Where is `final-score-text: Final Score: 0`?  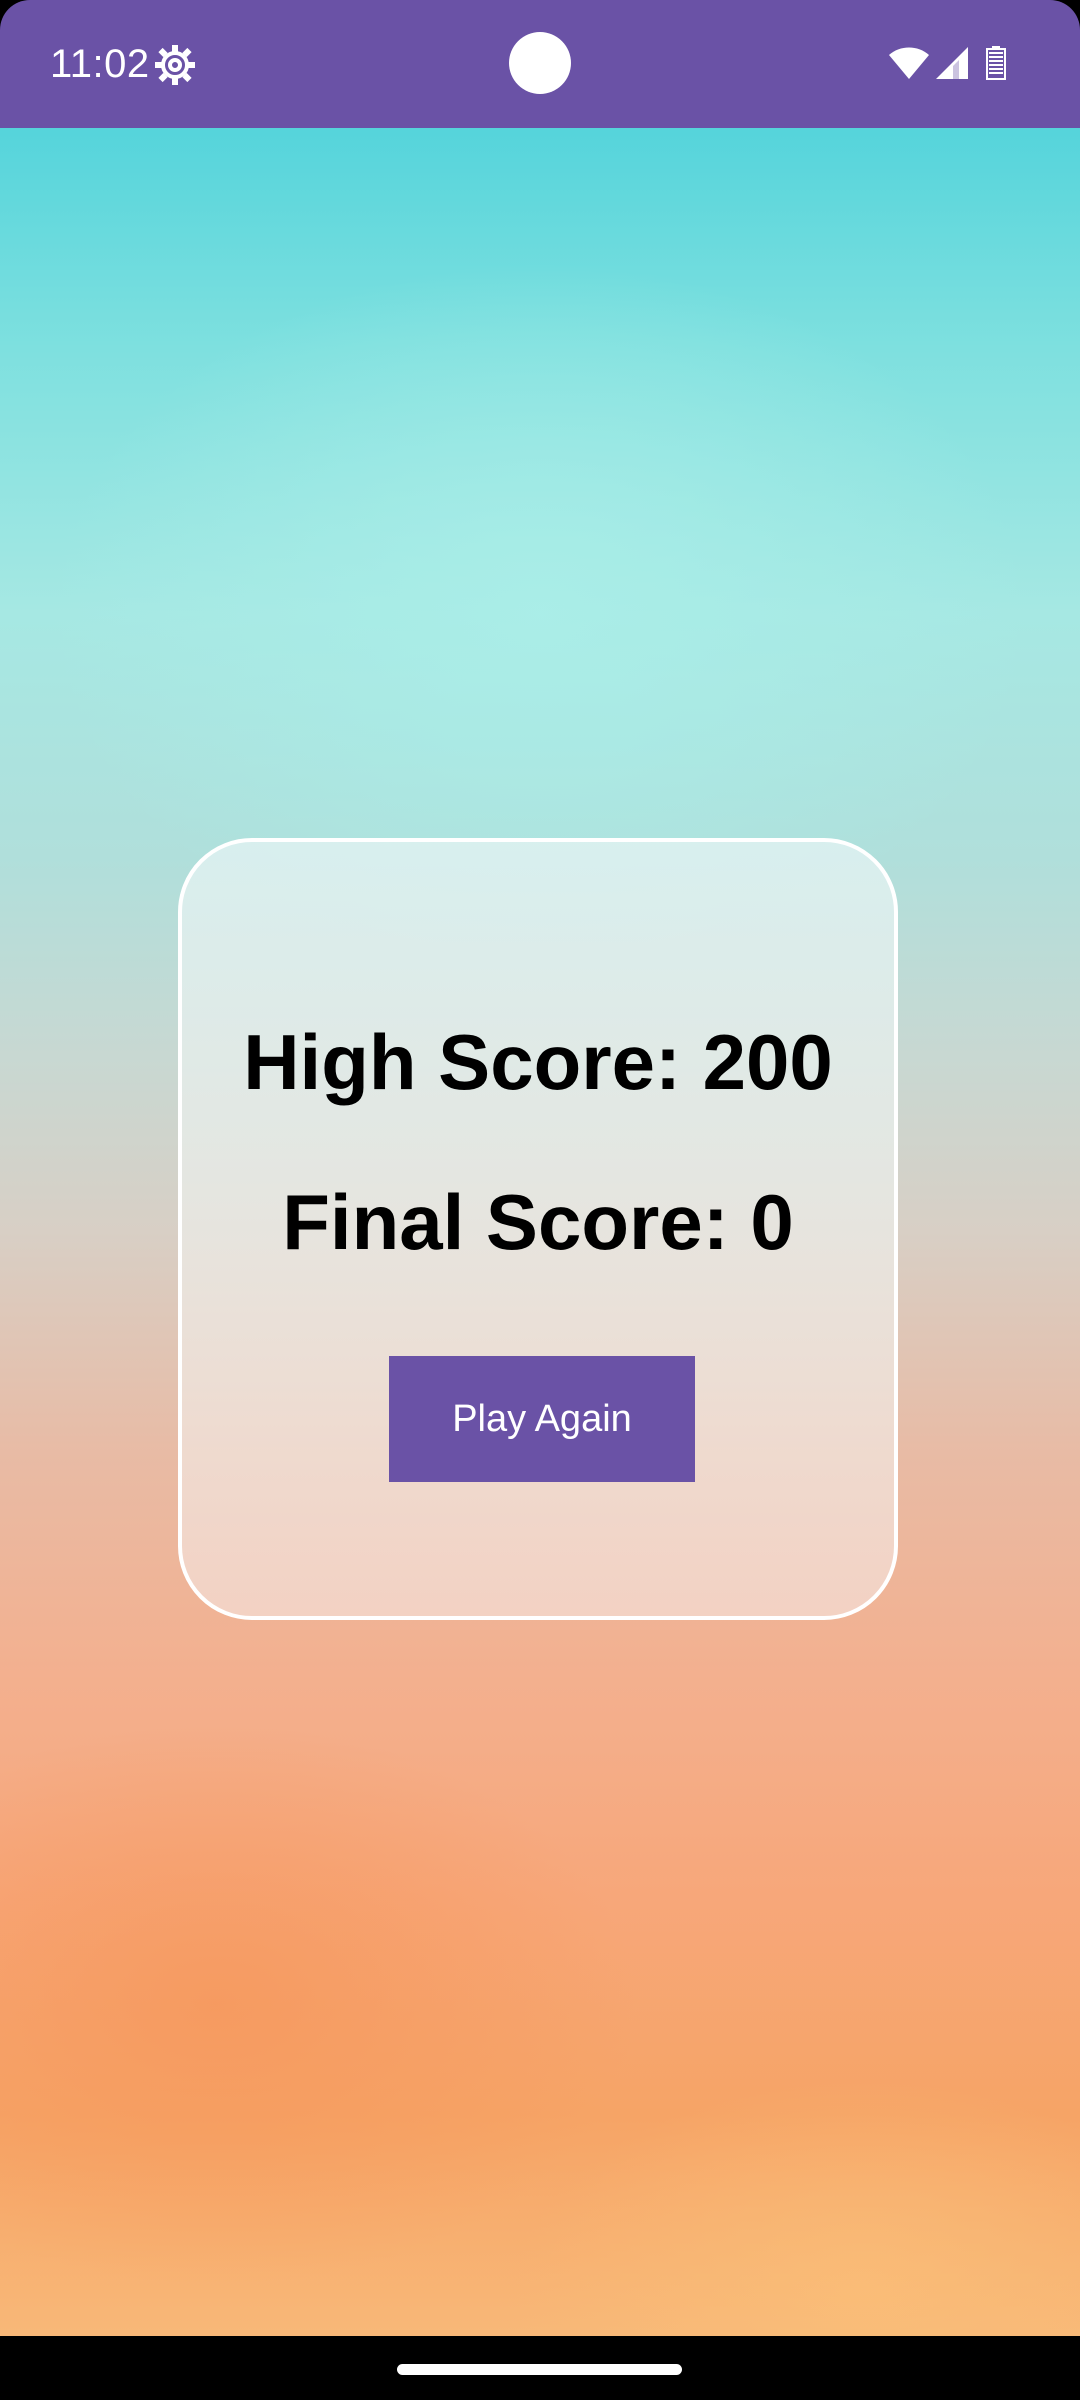 final-score-text: Final Score: 0 is located at coordinates (538, 1222).